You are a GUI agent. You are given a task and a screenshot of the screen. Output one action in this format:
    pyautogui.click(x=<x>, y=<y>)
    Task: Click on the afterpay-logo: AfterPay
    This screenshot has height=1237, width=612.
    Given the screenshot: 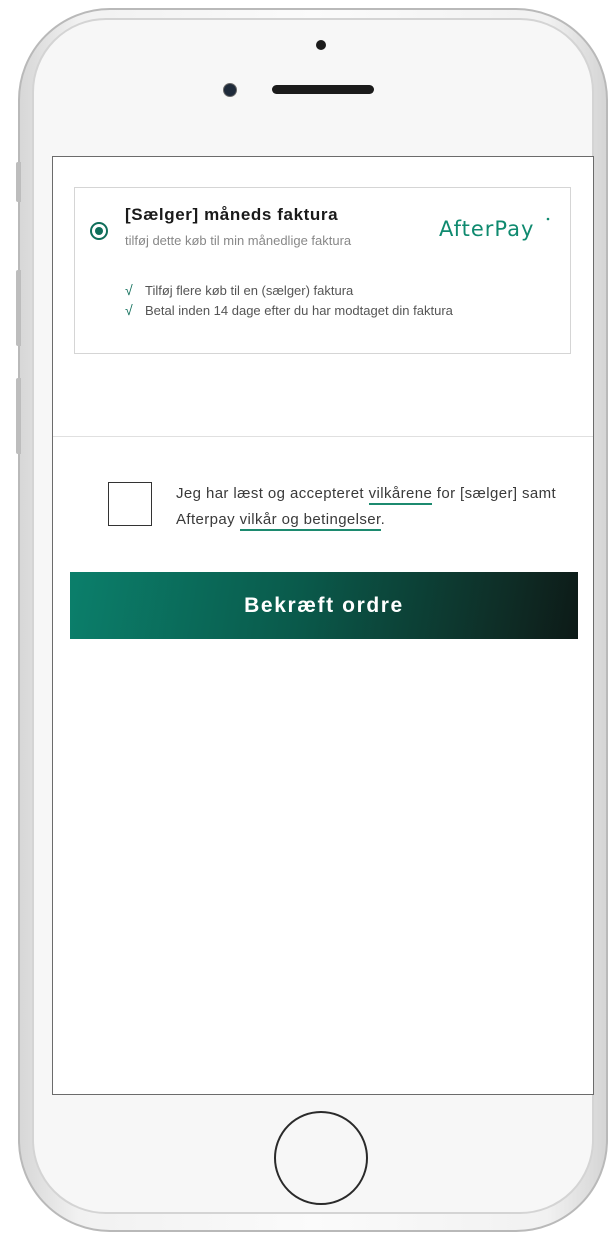 What is the action you would take?
    pyautogui.click(x=494, y=229)
    